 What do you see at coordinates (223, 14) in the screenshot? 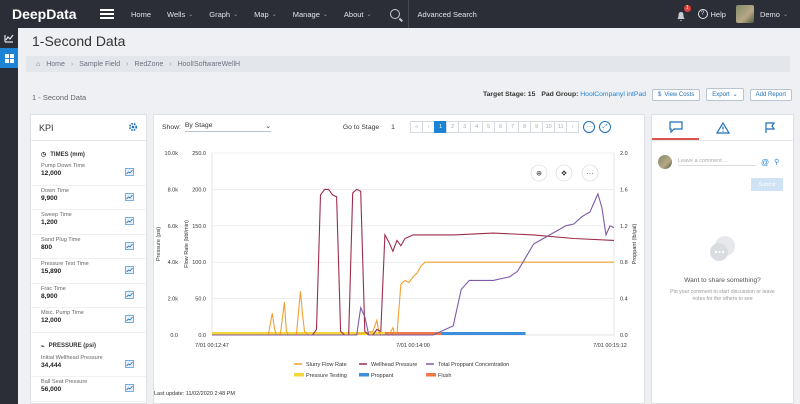
I see `nav-item-graph: Graph ⌄` at bounding box center [223, 14].